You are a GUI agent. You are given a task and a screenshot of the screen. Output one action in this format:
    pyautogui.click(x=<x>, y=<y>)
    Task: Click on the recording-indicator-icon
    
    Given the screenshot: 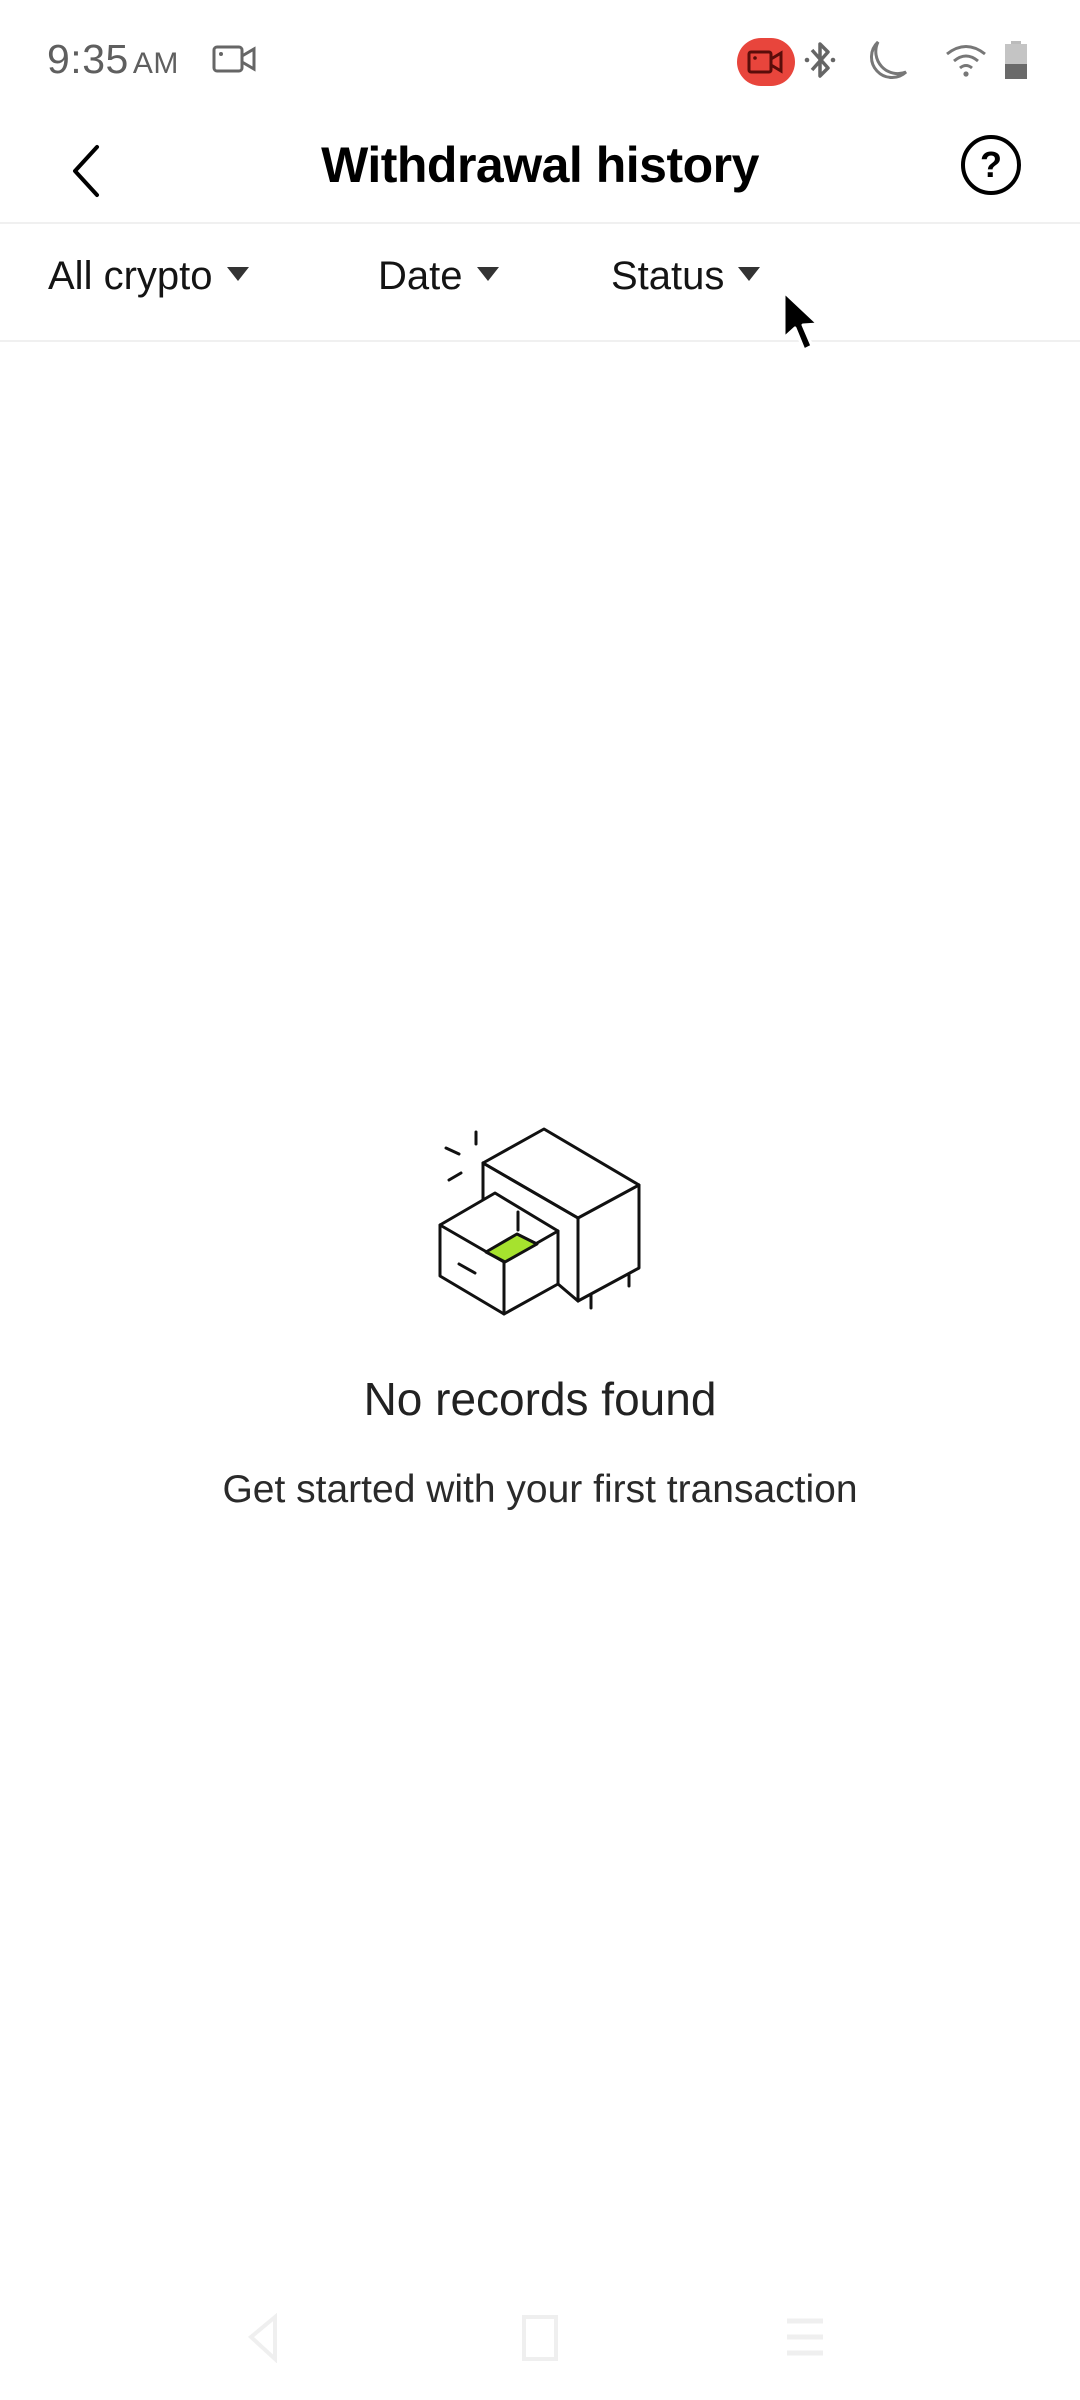 What is the action you would take?
    pyautogui.click(x=766, y=62)
    